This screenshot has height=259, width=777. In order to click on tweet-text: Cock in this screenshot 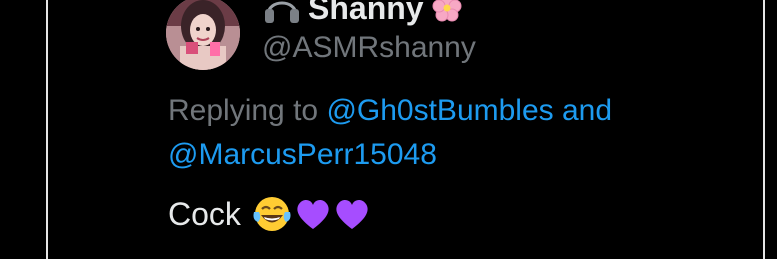, I will do `click(204, 214)`.